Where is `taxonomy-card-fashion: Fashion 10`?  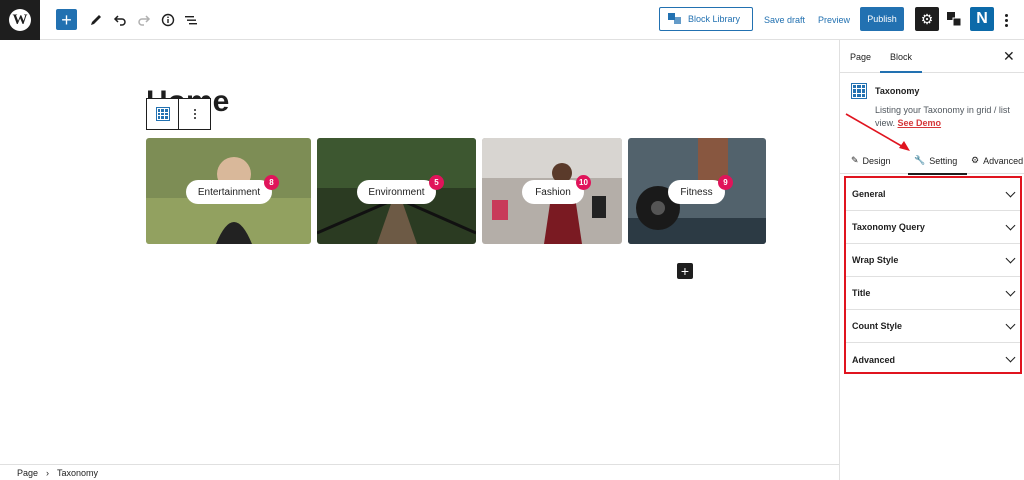 taxonomy-card-fashion: Fashion 10 is located at coordinates (552, 191).